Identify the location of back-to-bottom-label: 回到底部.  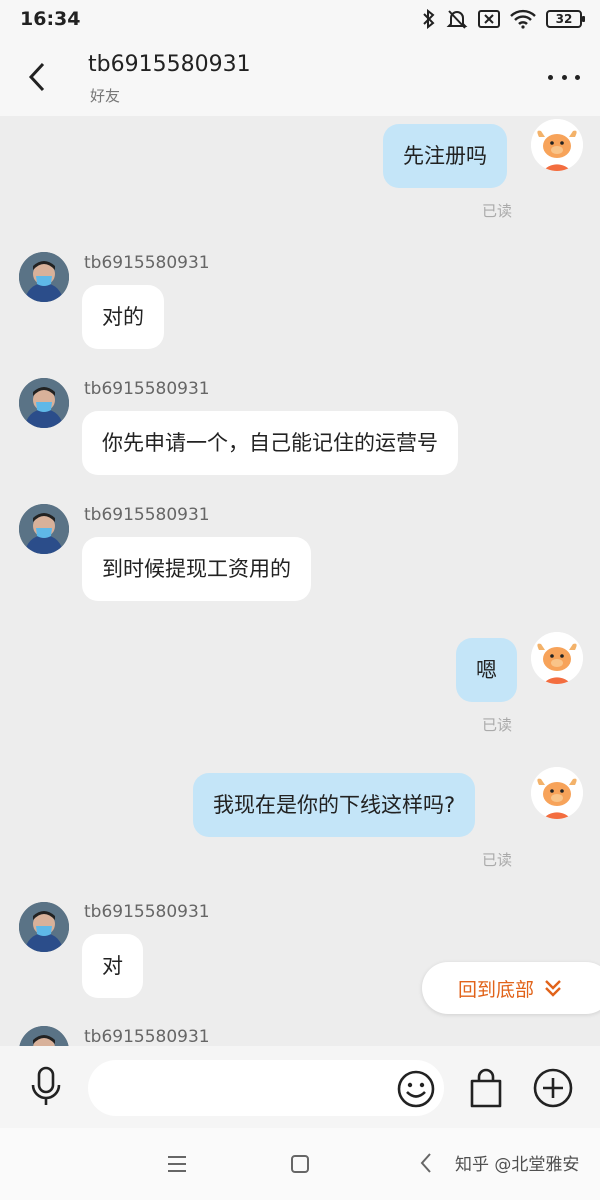
(496, 989).